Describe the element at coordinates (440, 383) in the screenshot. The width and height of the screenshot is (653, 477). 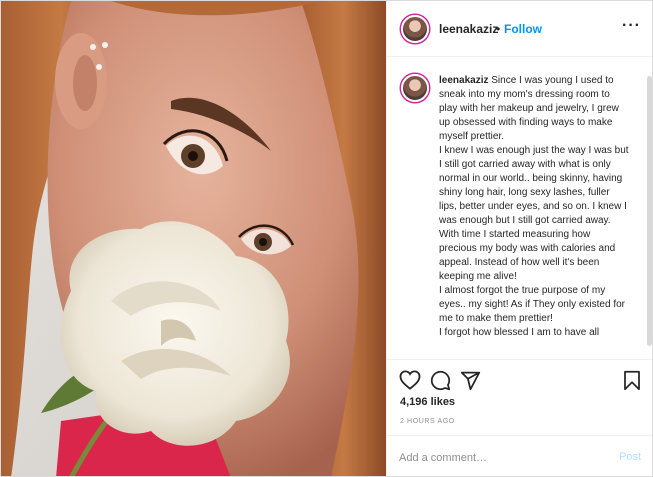
I see `comment-icon` at that location.